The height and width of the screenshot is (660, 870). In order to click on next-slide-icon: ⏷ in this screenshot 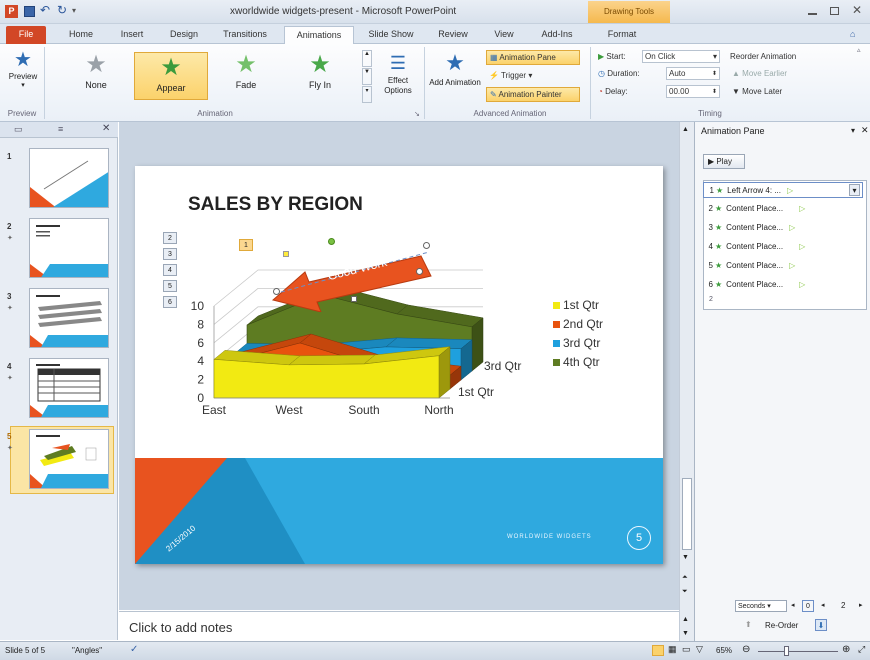, I will do `click(685, 592)`.